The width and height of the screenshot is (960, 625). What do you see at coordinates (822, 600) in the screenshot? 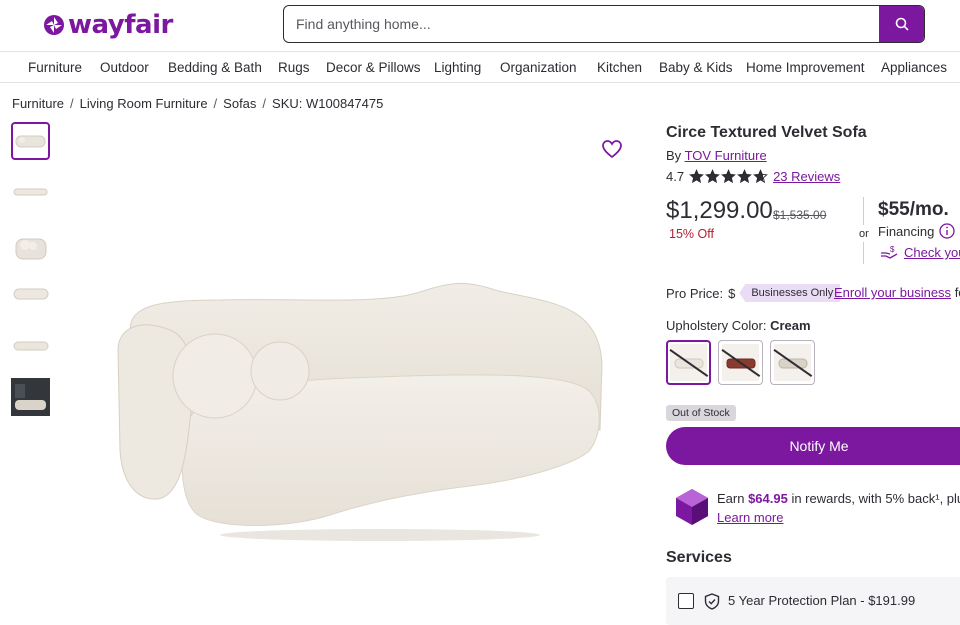
I see `protection-plan-label: 5 Year Protection Plan - $191.99` at bounding box center [822, 600].